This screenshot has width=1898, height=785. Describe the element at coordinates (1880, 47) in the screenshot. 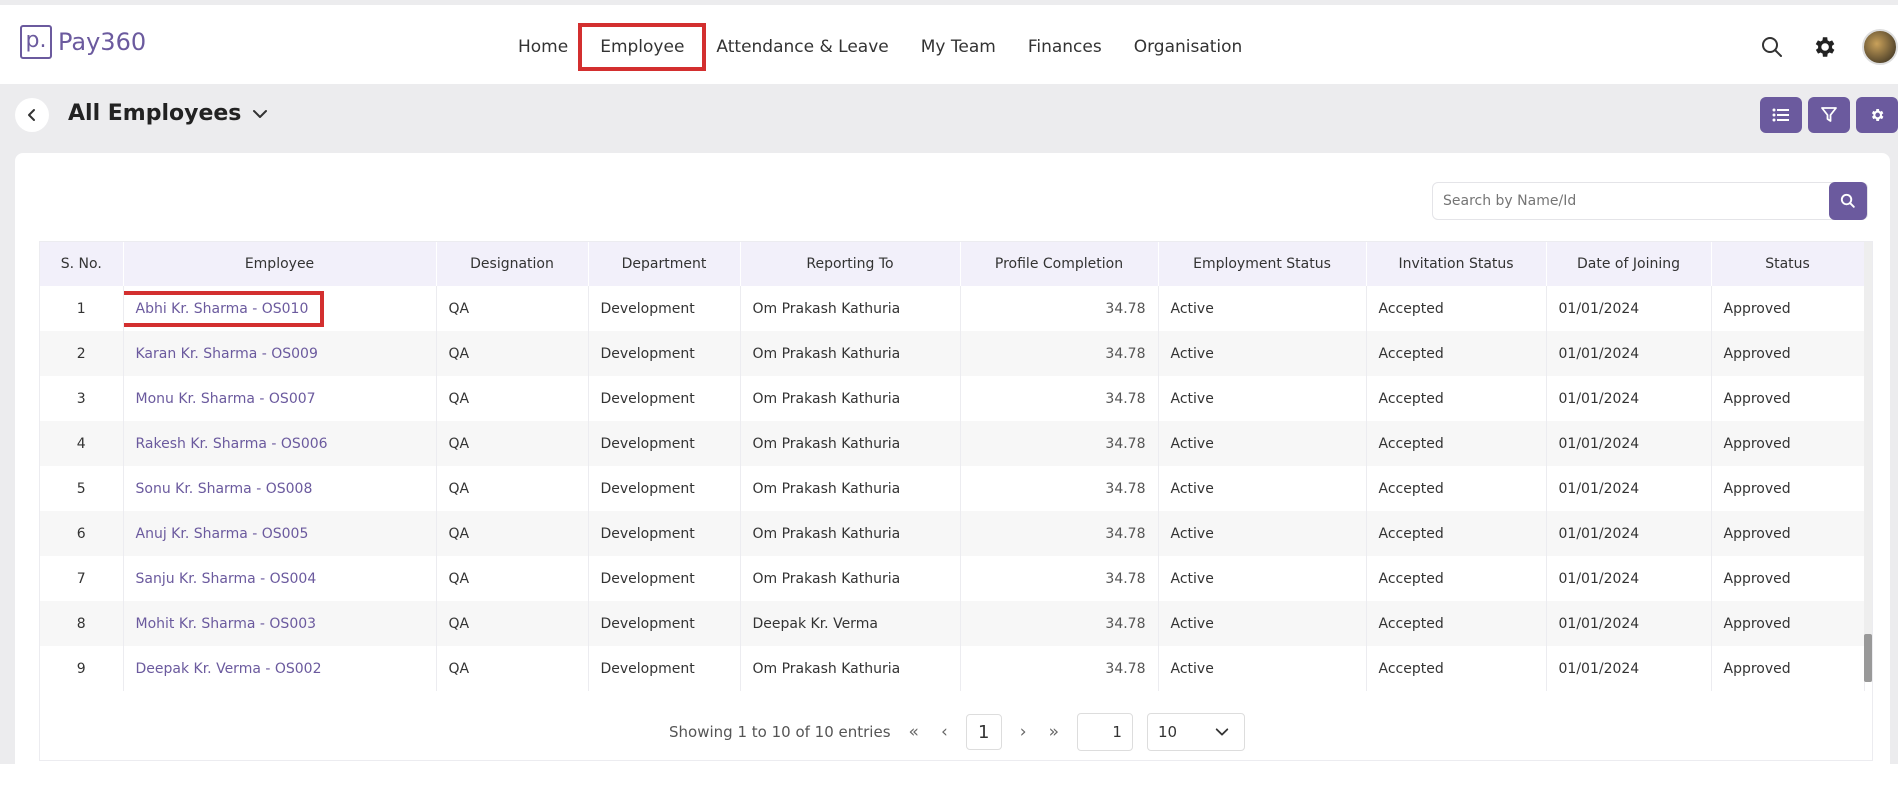

I see `avatar` at that location.